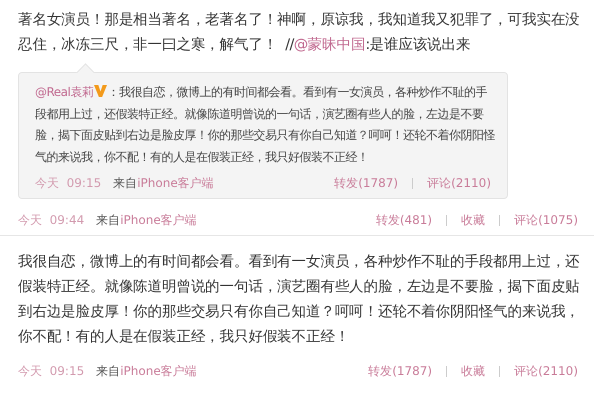  What do you see at coordinates (546, 220) in the screenshot?
I see `action-link: 评论(1075)` at bounding box center [546, 220].